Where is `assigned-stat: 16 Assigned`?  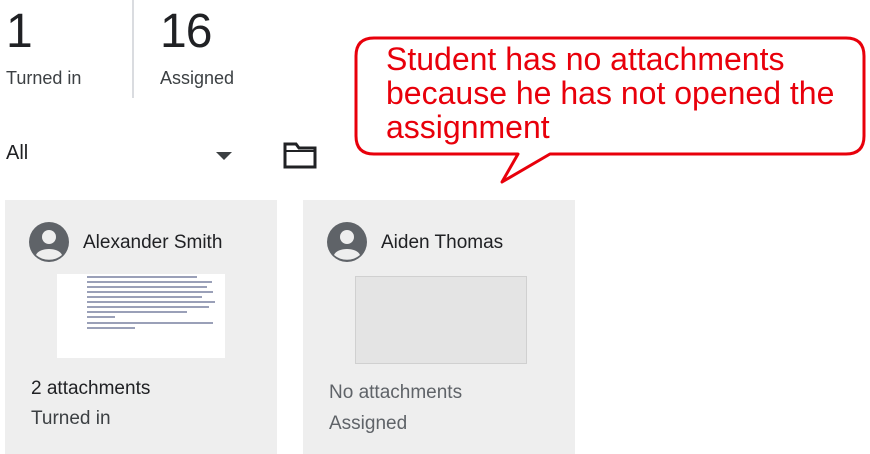
assigned-stat: 16 Assigned is located at coordinates (197, 44).